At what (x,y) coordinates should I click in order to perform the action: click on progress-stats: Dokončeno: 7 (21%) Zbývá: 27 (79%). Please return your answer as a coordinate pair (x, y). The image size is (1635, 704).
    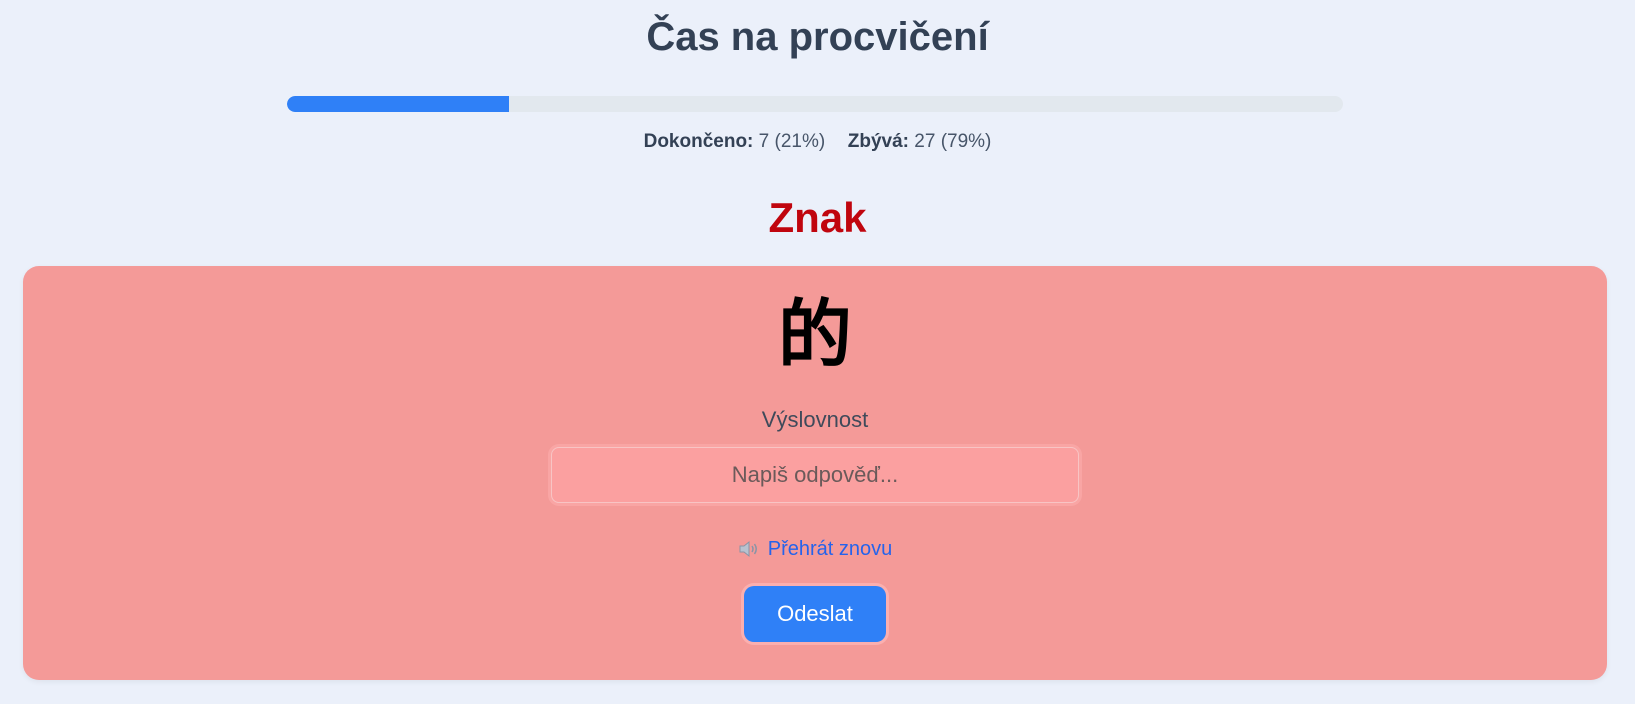
    Looking at the image, I should click on (817, 142).